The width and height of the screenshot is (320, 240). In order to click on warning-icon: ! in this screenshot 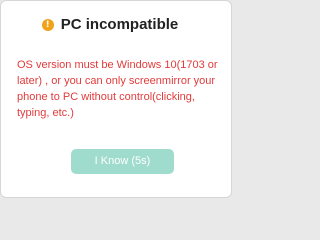, I will do `click(47, 24)`.